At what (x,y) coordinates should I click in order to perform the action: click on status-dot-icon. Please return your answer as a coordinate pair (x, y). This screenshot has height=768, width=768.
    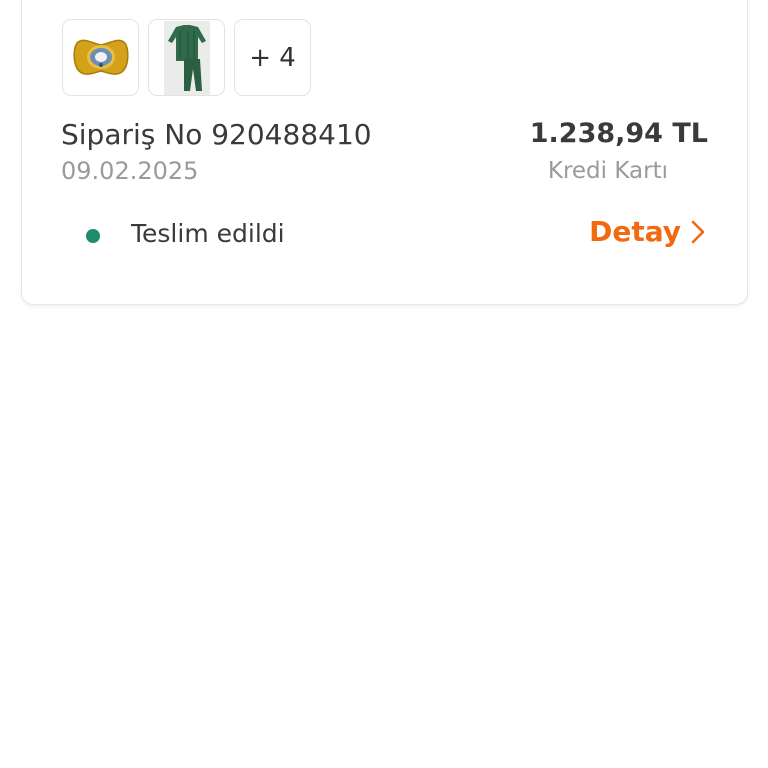
    Looking at the image, I should click on (93, 236).